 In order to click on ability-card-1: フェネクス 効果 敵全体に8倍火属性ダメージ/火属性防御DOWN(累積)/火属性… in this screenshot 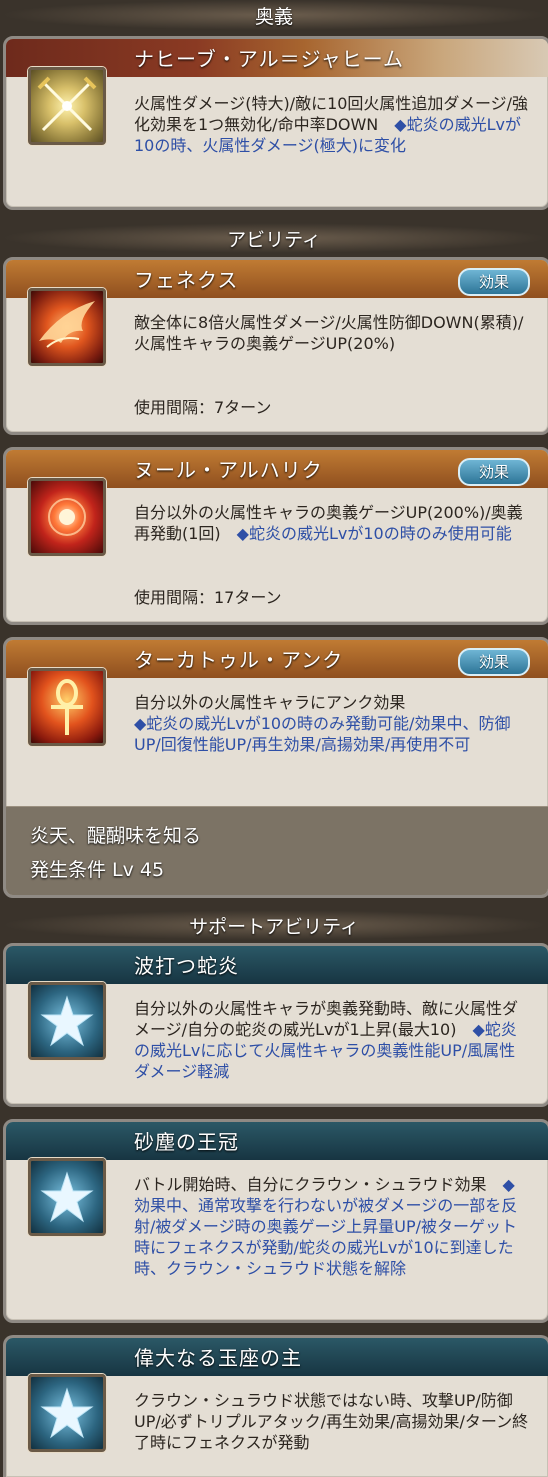, I will do `click(275, 346)`.